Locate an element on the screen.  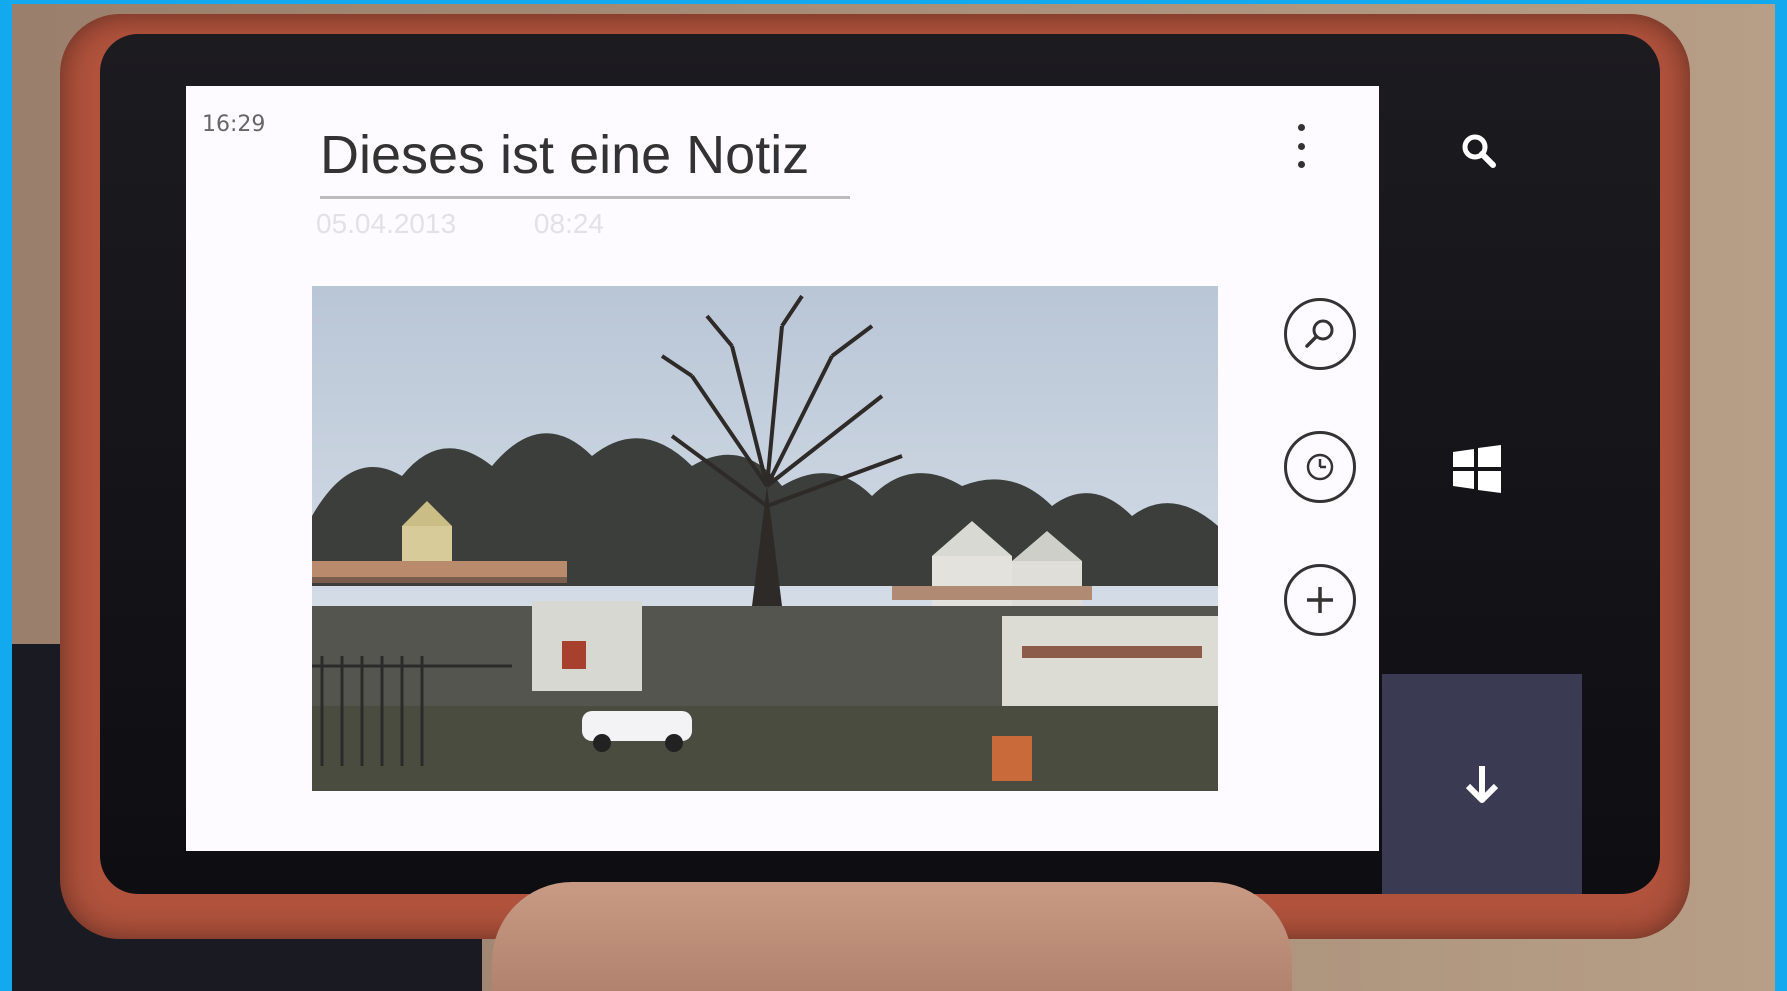
more-options-button is located at coordinates (1301, 146).